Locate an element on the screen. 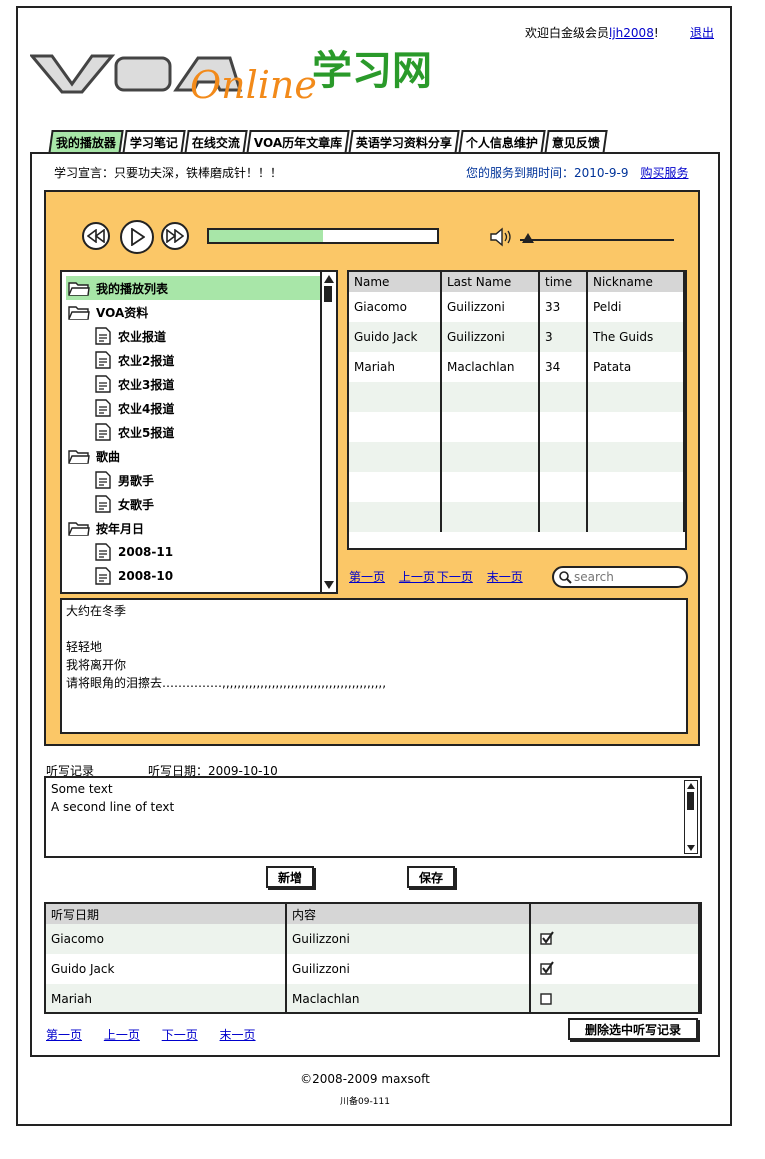 This screenshot has width=765, height=1159. table-cell: 34 is located at coordinates (563, 367).